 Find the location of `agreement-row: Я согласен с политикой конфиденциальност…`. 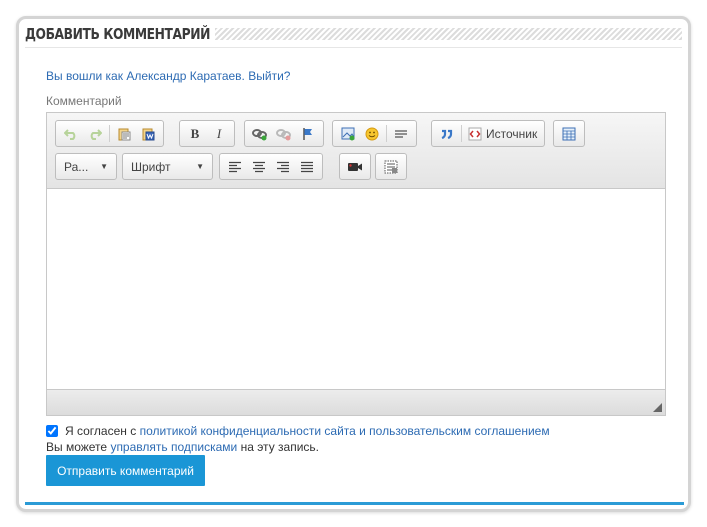

agreement-row: Я согласен с политикой конфиденциальност… is located at coordinates (298, 431).